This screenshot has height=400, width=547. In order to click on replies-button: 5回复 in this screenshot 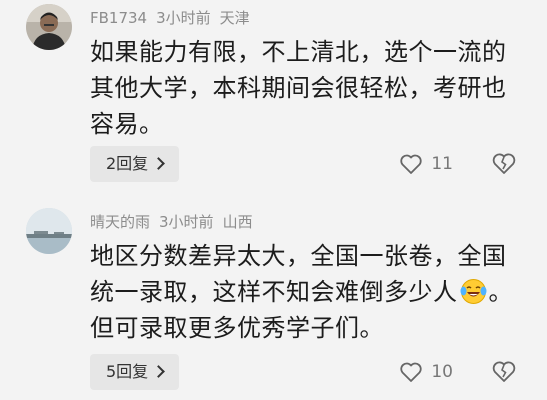, I will do `click(135, 372)`.